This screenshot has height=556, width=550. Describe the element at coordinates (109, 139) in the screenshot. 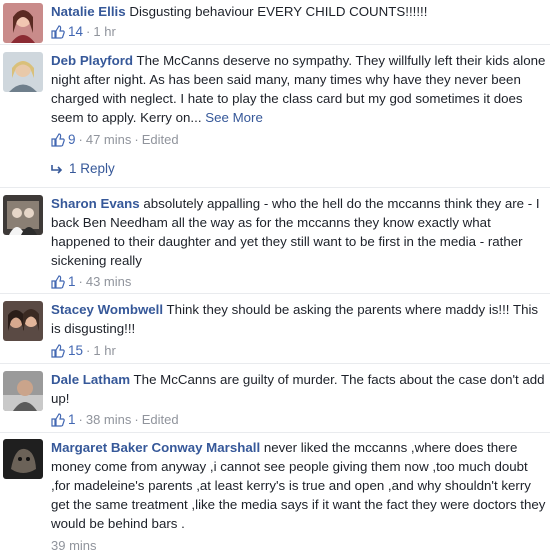

I see `comment-time: 47 mins` at that location.